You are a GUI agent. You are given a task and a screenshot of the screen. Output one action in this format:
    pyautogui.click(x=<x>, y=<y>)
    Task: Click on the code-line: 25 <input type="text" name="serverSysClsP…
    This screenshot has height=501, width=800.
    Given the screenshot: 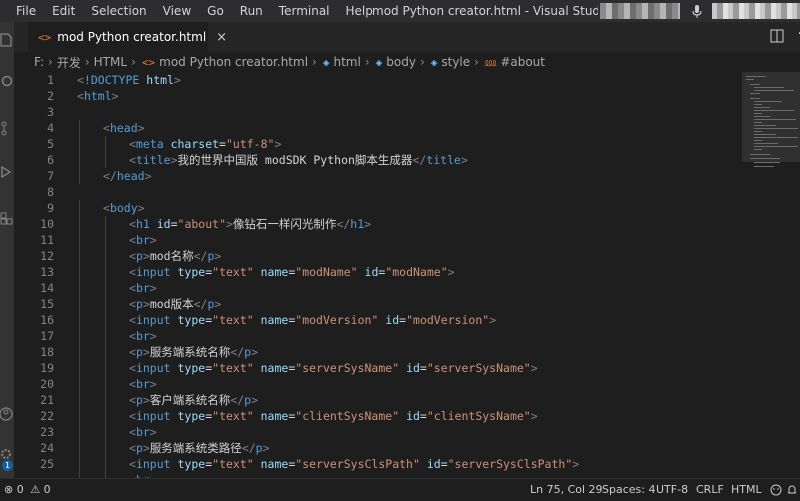 What is the action you would take?
    pyautogui.click(x=378, y=464)
    